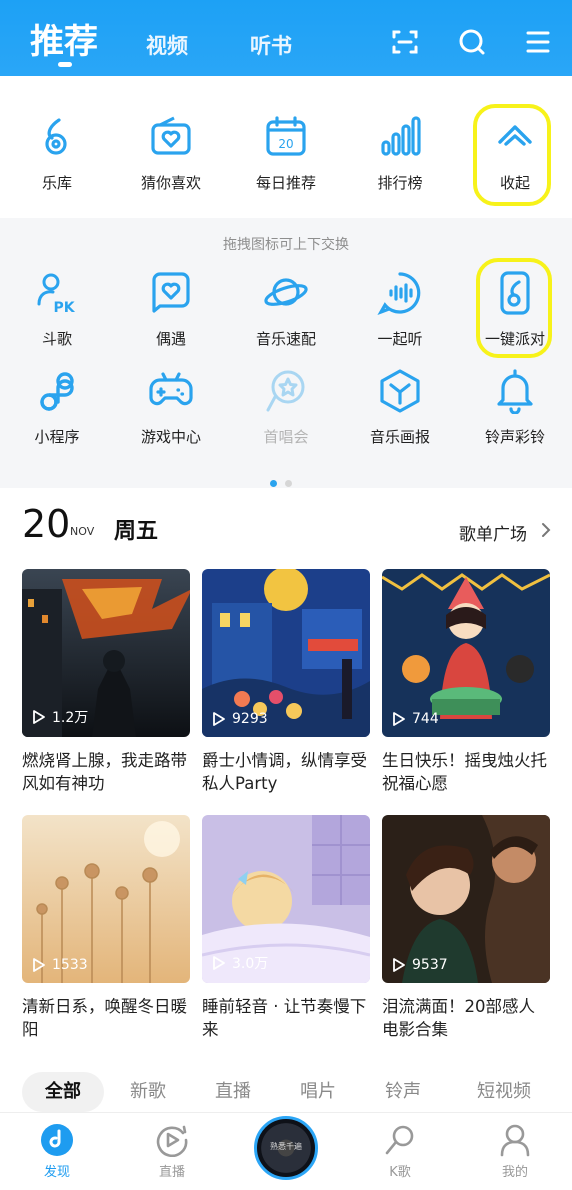 This screenshot has width=572, height=1190. Describe the element at coordinates (286, 653) in the screenshot. I see `playlist-cover: 9293` at that location.